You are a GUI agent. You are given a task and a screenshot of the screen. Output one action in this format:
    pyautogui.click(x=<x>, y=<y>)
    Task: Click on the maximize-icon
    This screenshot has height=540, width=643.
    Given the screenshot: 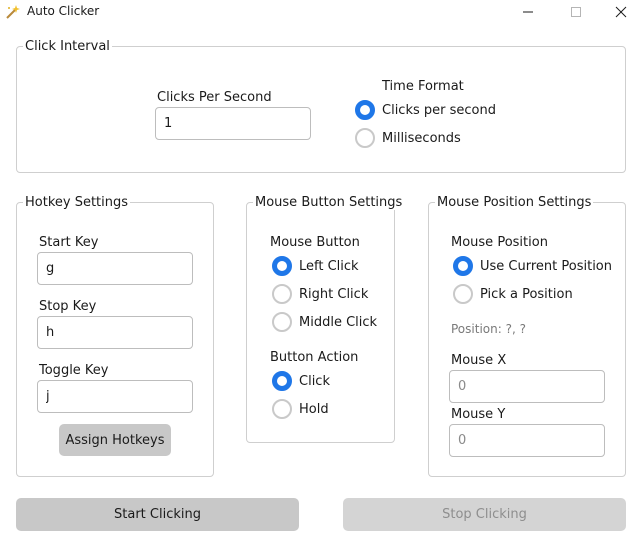 What is the action you would take?
    pyautogui.click(x=576, y=12)
    